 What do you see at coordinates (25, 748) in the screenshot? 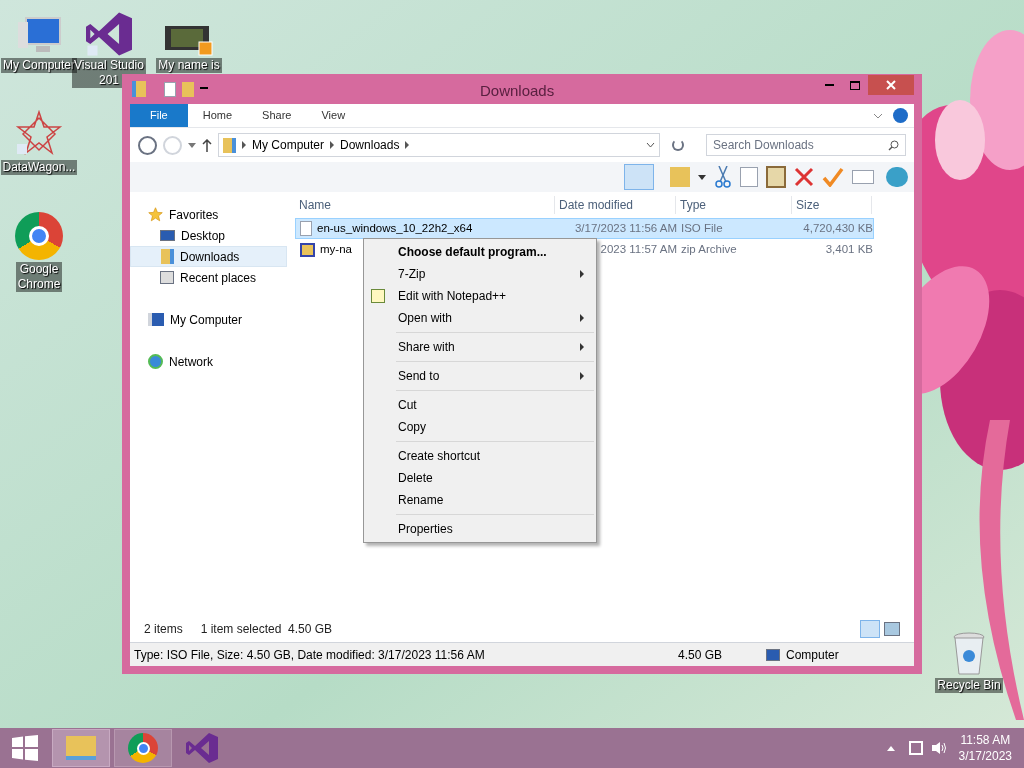
I see `start-button` at bounding box center [25, 748].